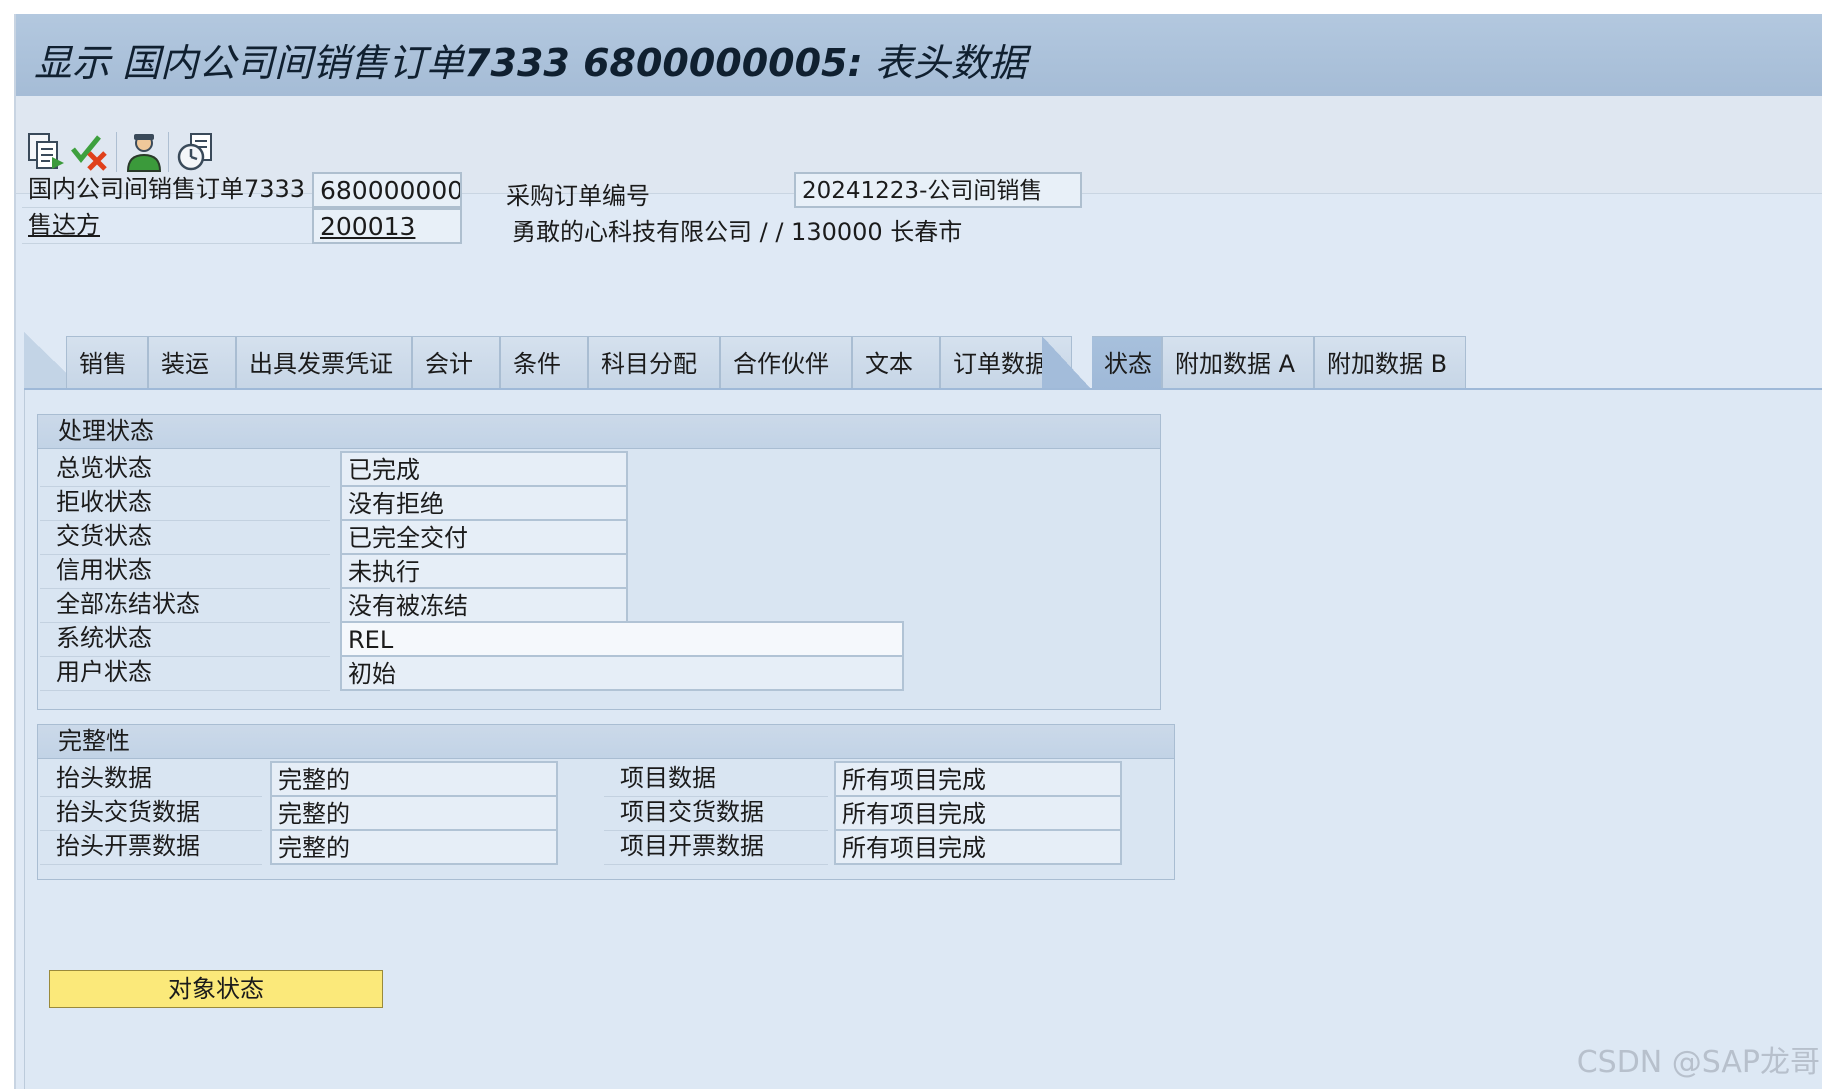 This screenshot has height=1089, width=1822. I want to click on sold-to-label-link: 售达方, so click(167, 226).